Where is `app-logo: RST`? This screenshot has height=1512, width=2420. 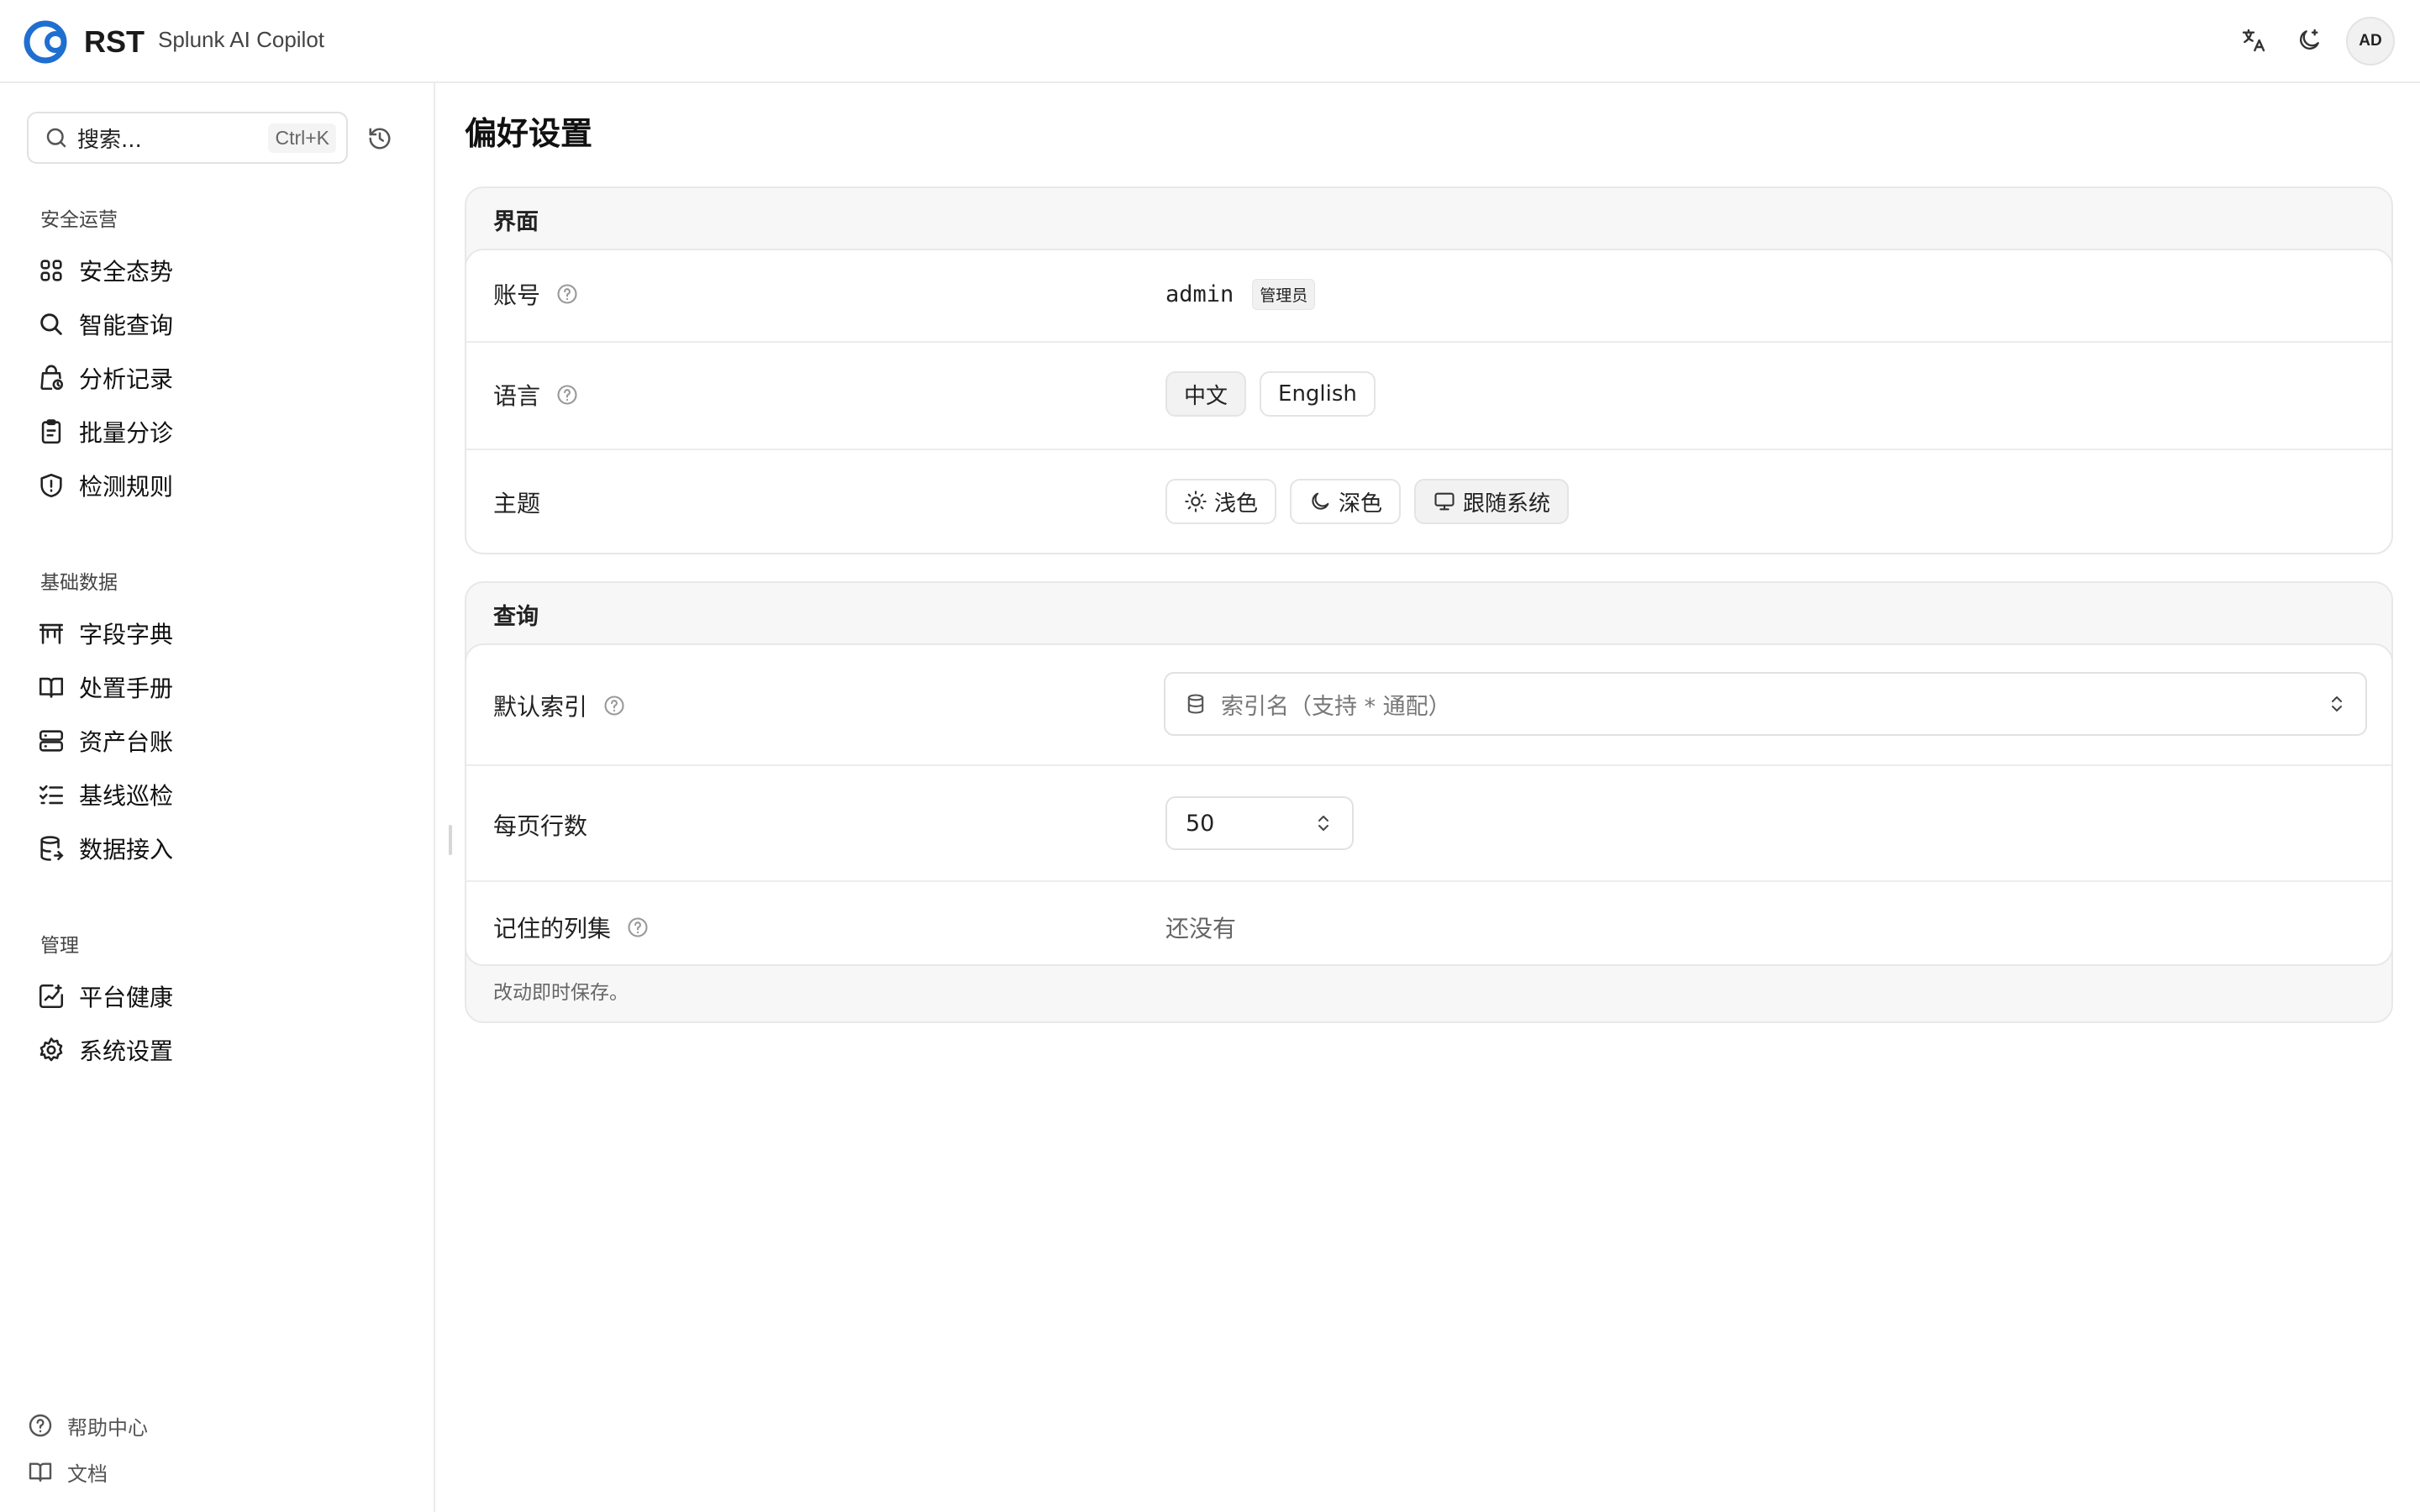
app-logo: RST is located at coordinates (85, 42).